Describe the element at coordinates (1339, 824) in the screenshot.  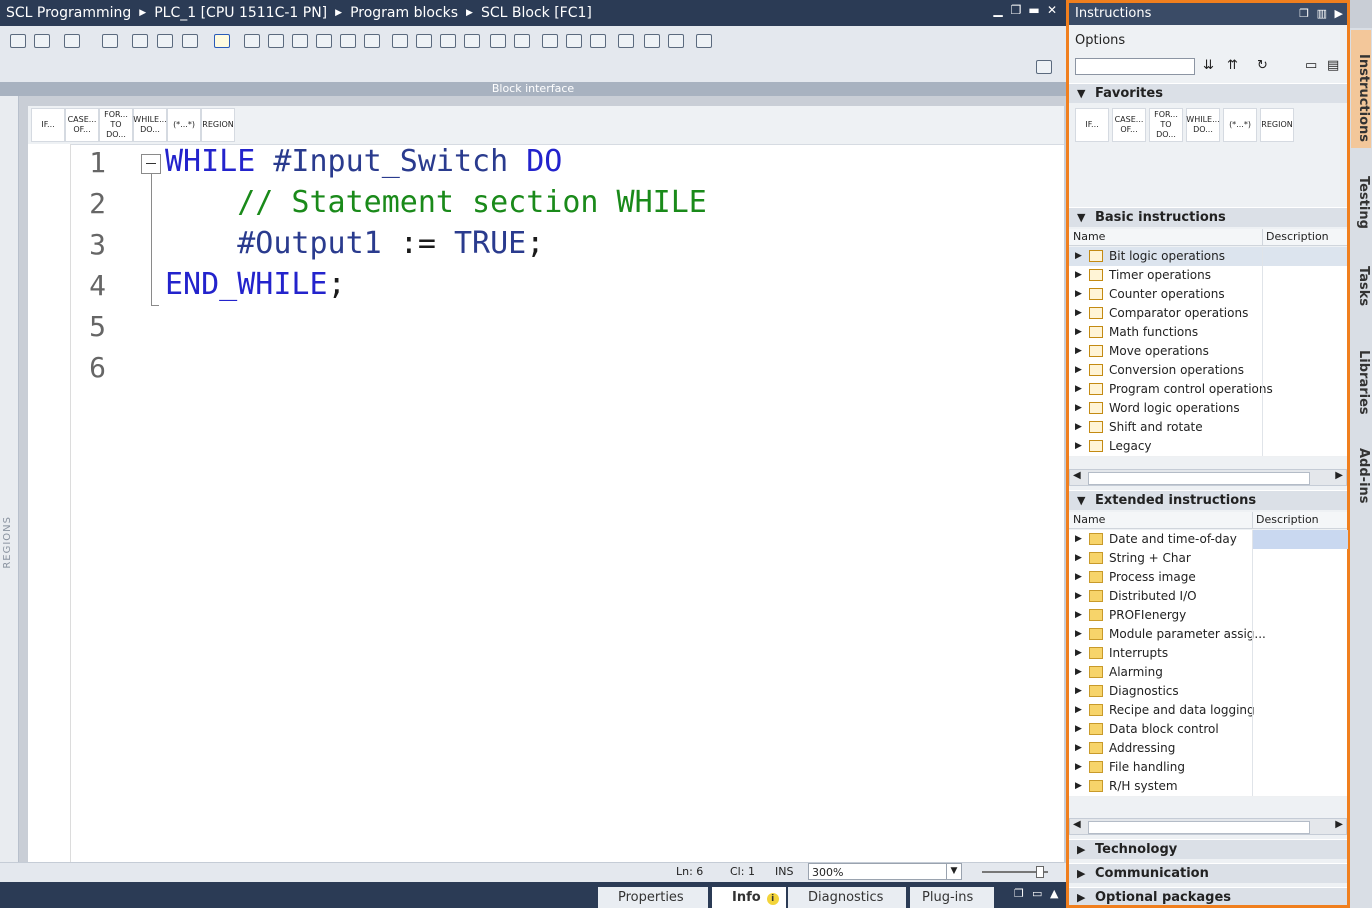
I see `scroll-right-icon: ▶` at that location.